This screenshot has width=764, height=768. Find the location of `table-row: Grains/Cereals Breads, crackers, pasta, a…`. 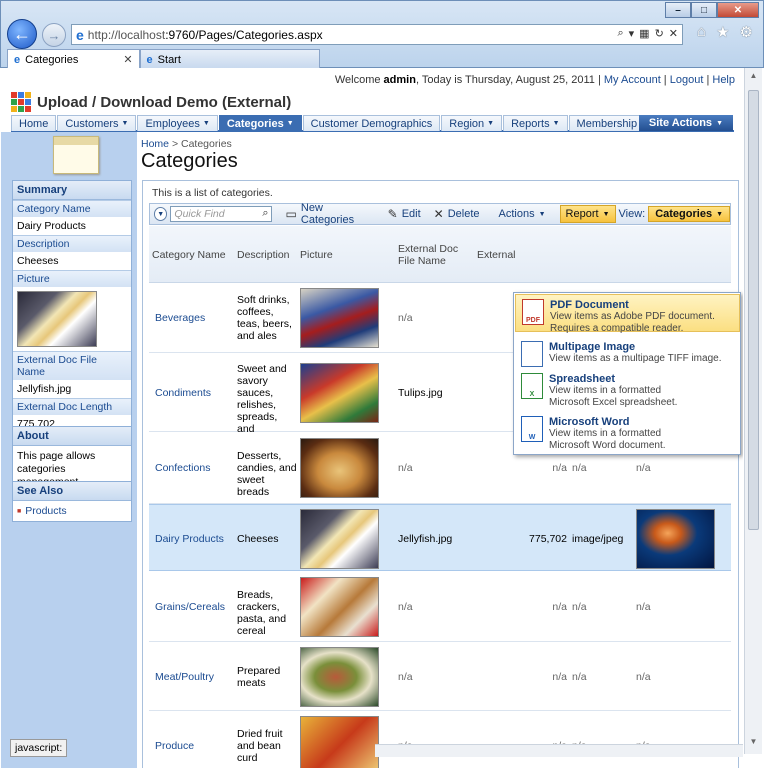

table-row: Grains/Cereals Breads, crackers, pasta, a… is located at coordinates (440, 606).